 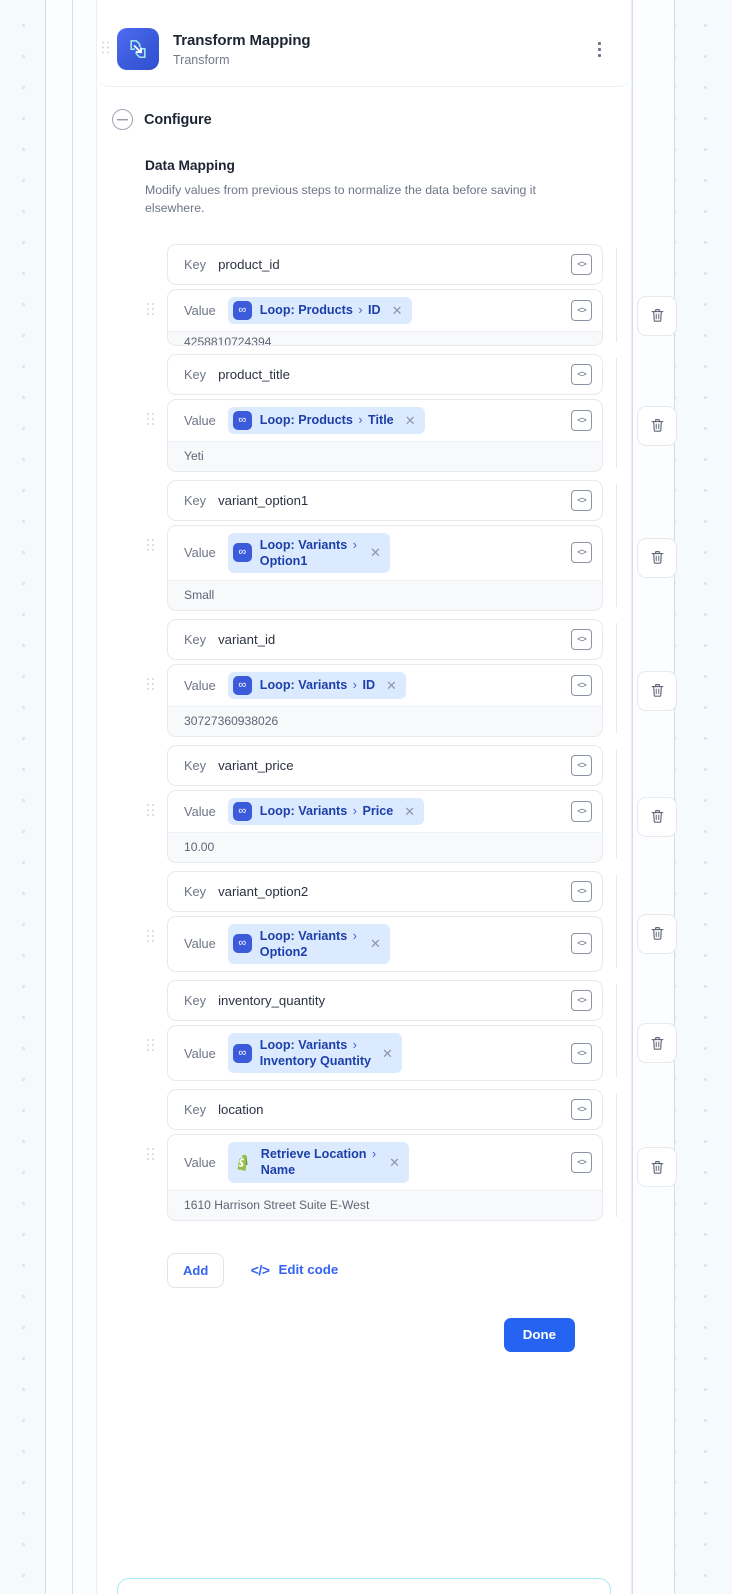 I want to click on value-label: Value, so click(x=200, y=420).